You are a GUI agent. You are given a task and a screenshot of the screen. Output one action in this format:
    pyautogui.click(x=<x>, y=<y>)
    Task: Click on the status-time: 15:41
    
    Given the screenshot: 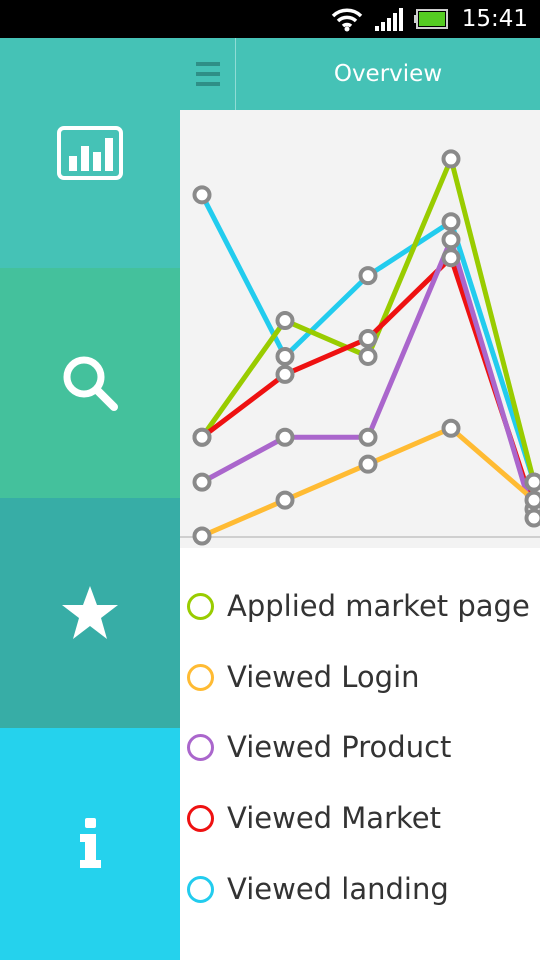 What is the action you would take?
    pyautogui.click(x=494, y=19)
    